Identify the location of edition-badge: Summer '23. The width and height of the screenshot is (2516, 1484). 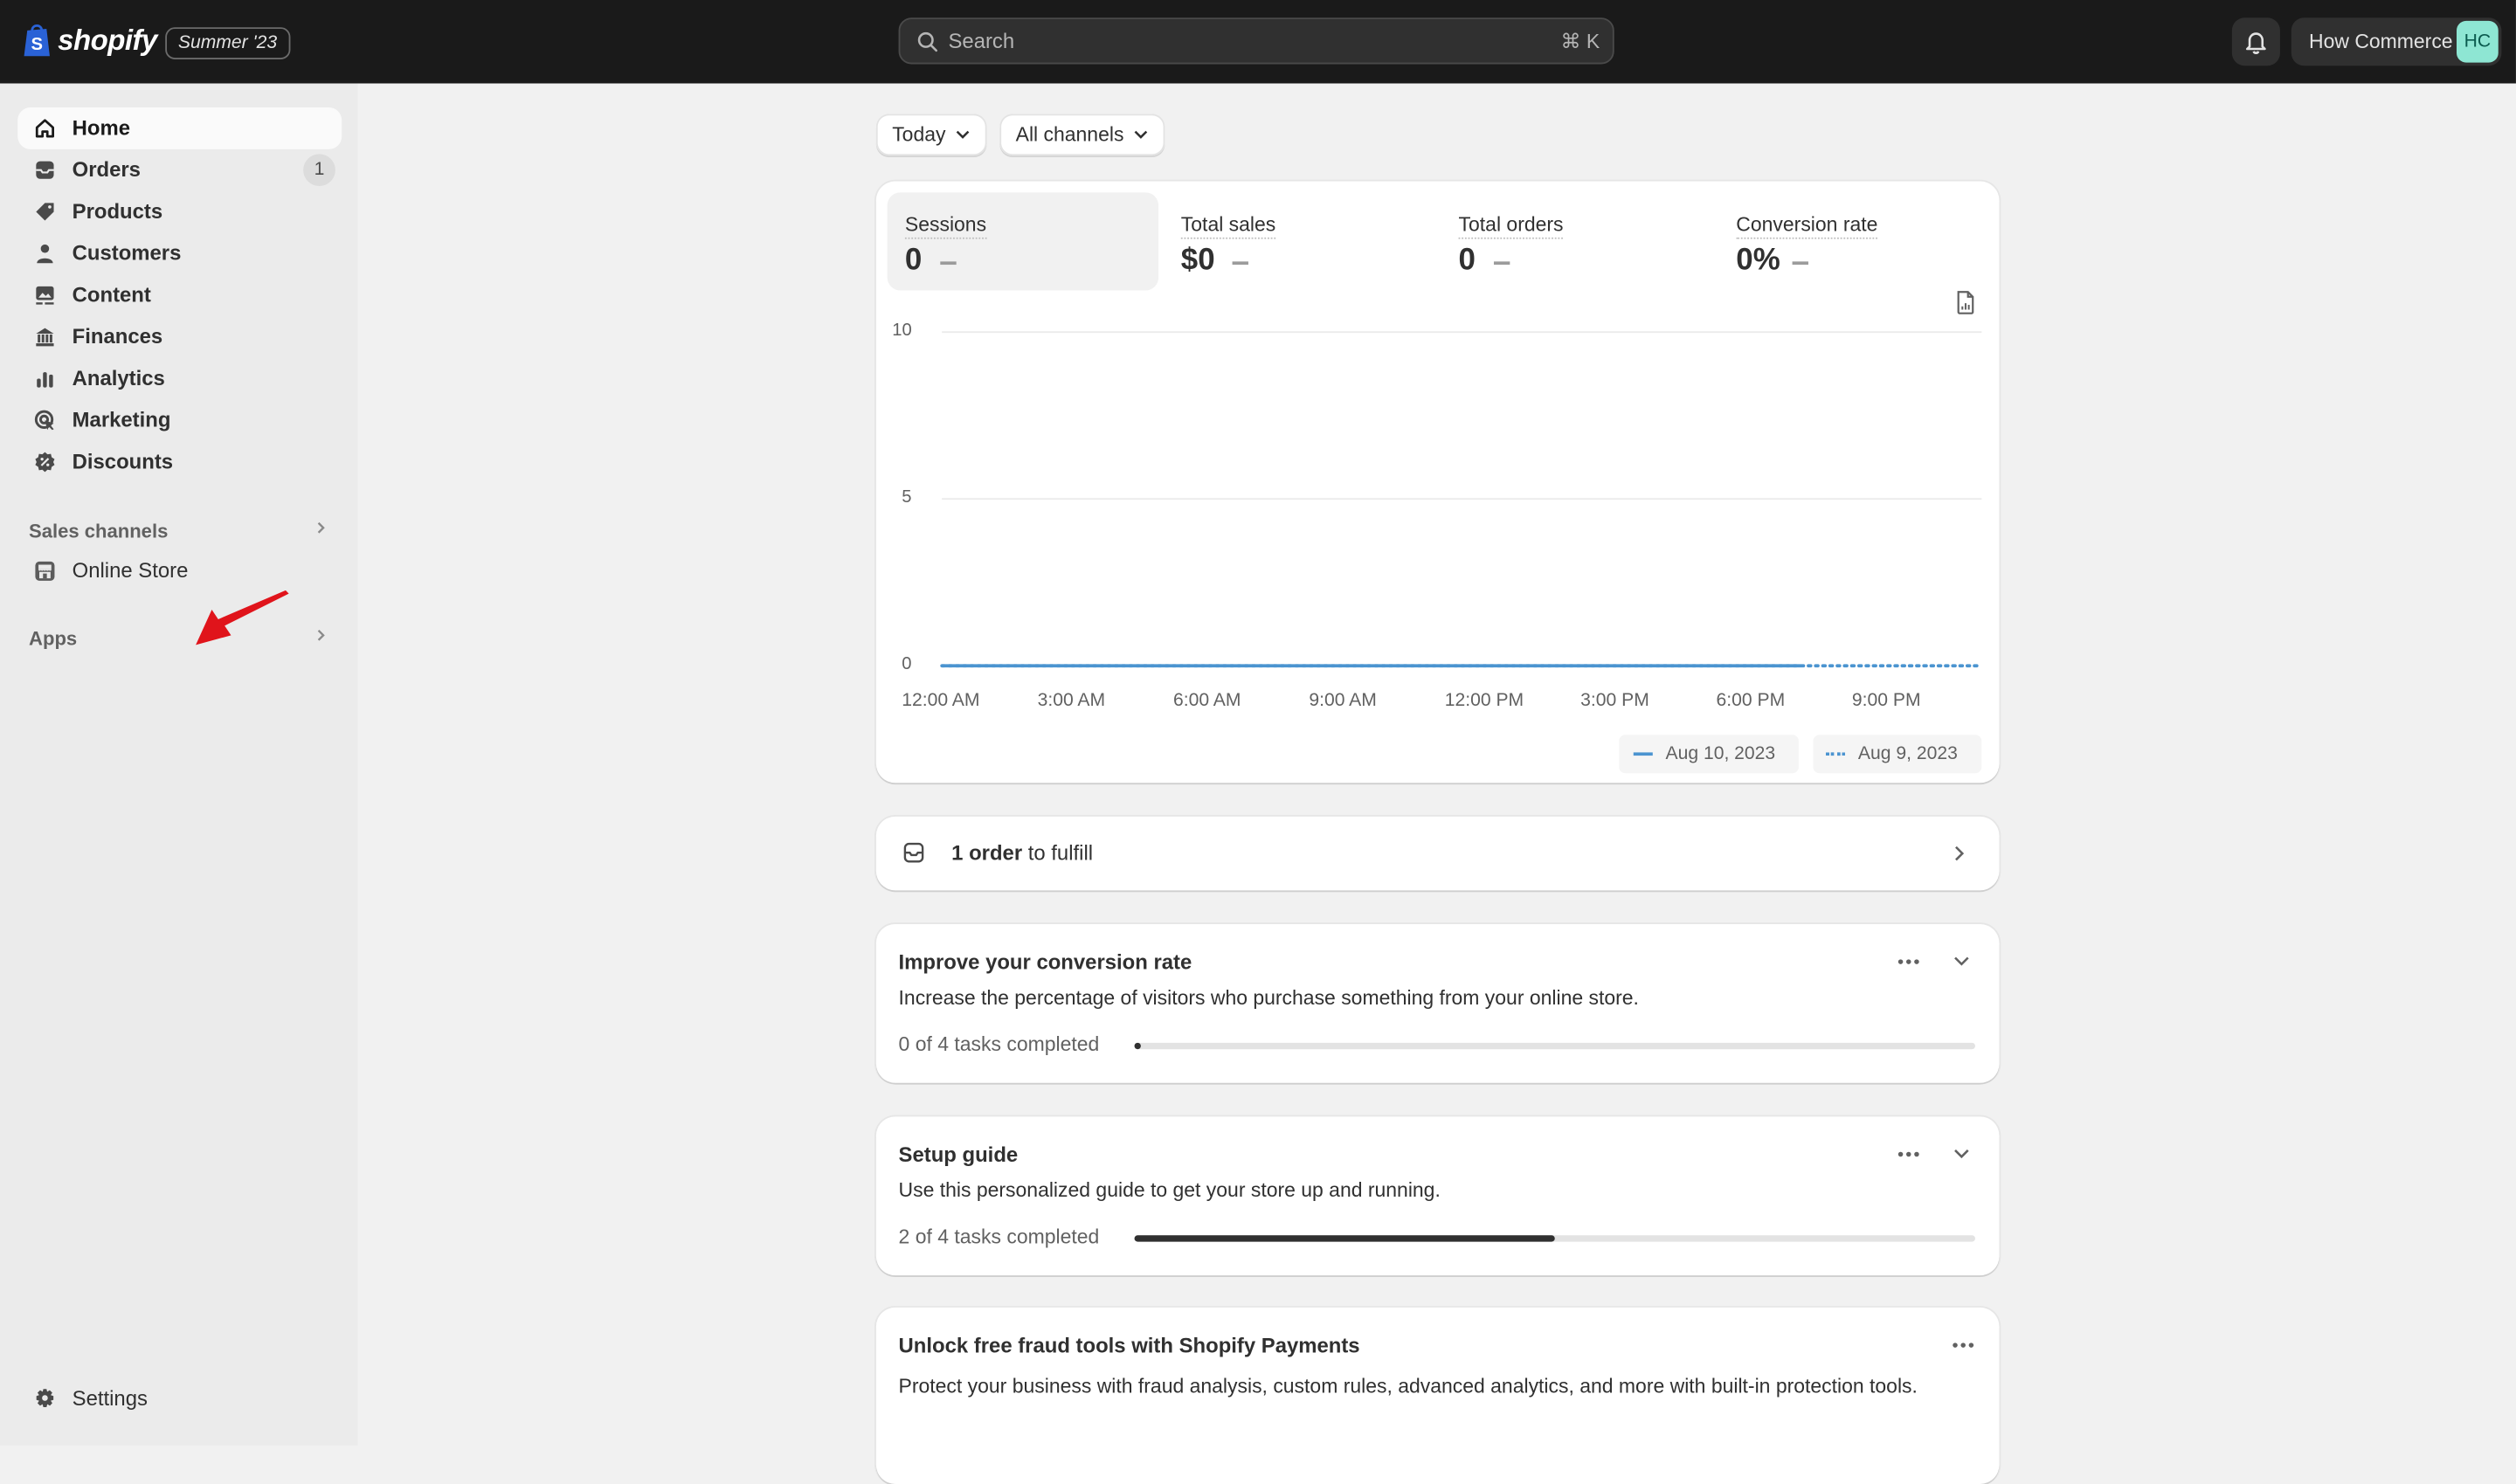
(227, 43).